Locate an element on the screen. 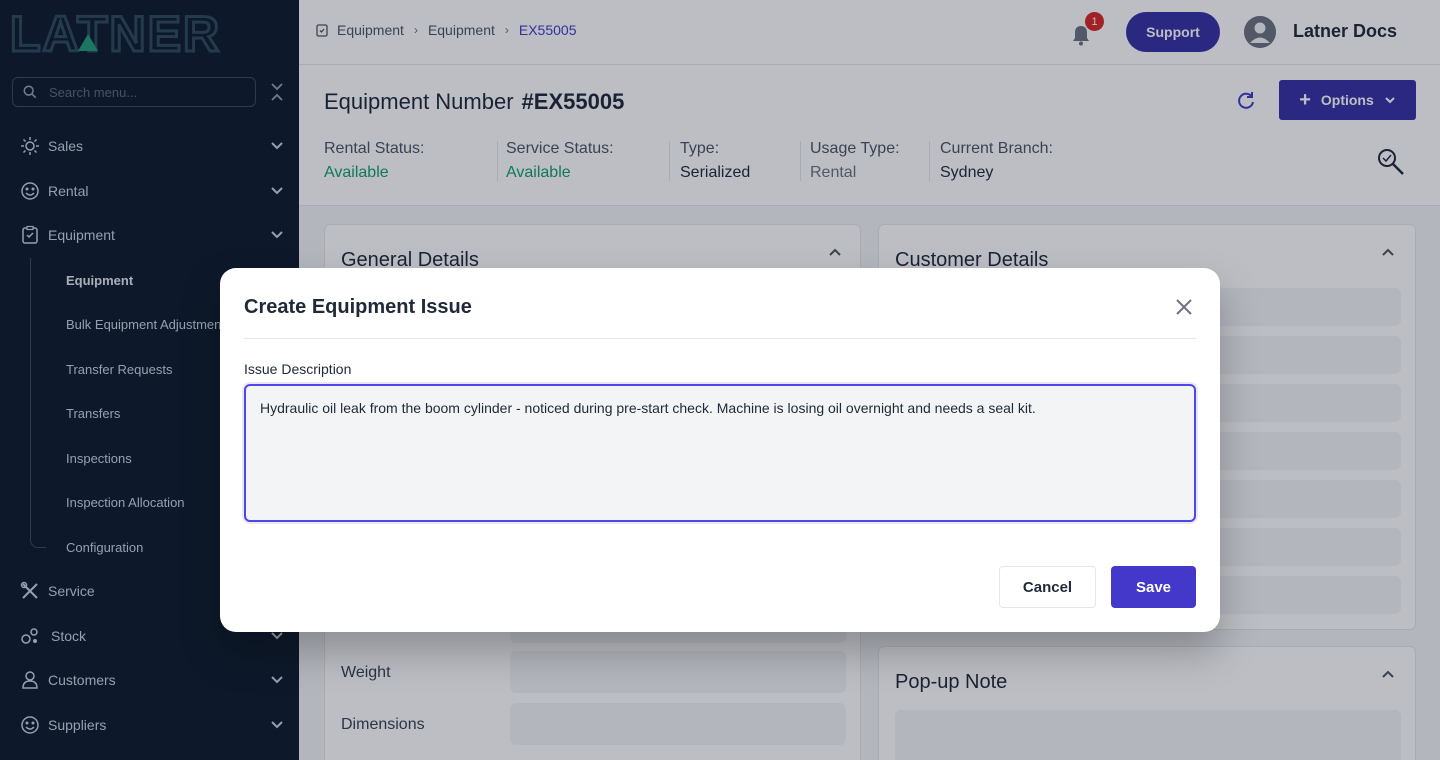 The image size is (1440, 760). divider is located at coordinates (720, 338).